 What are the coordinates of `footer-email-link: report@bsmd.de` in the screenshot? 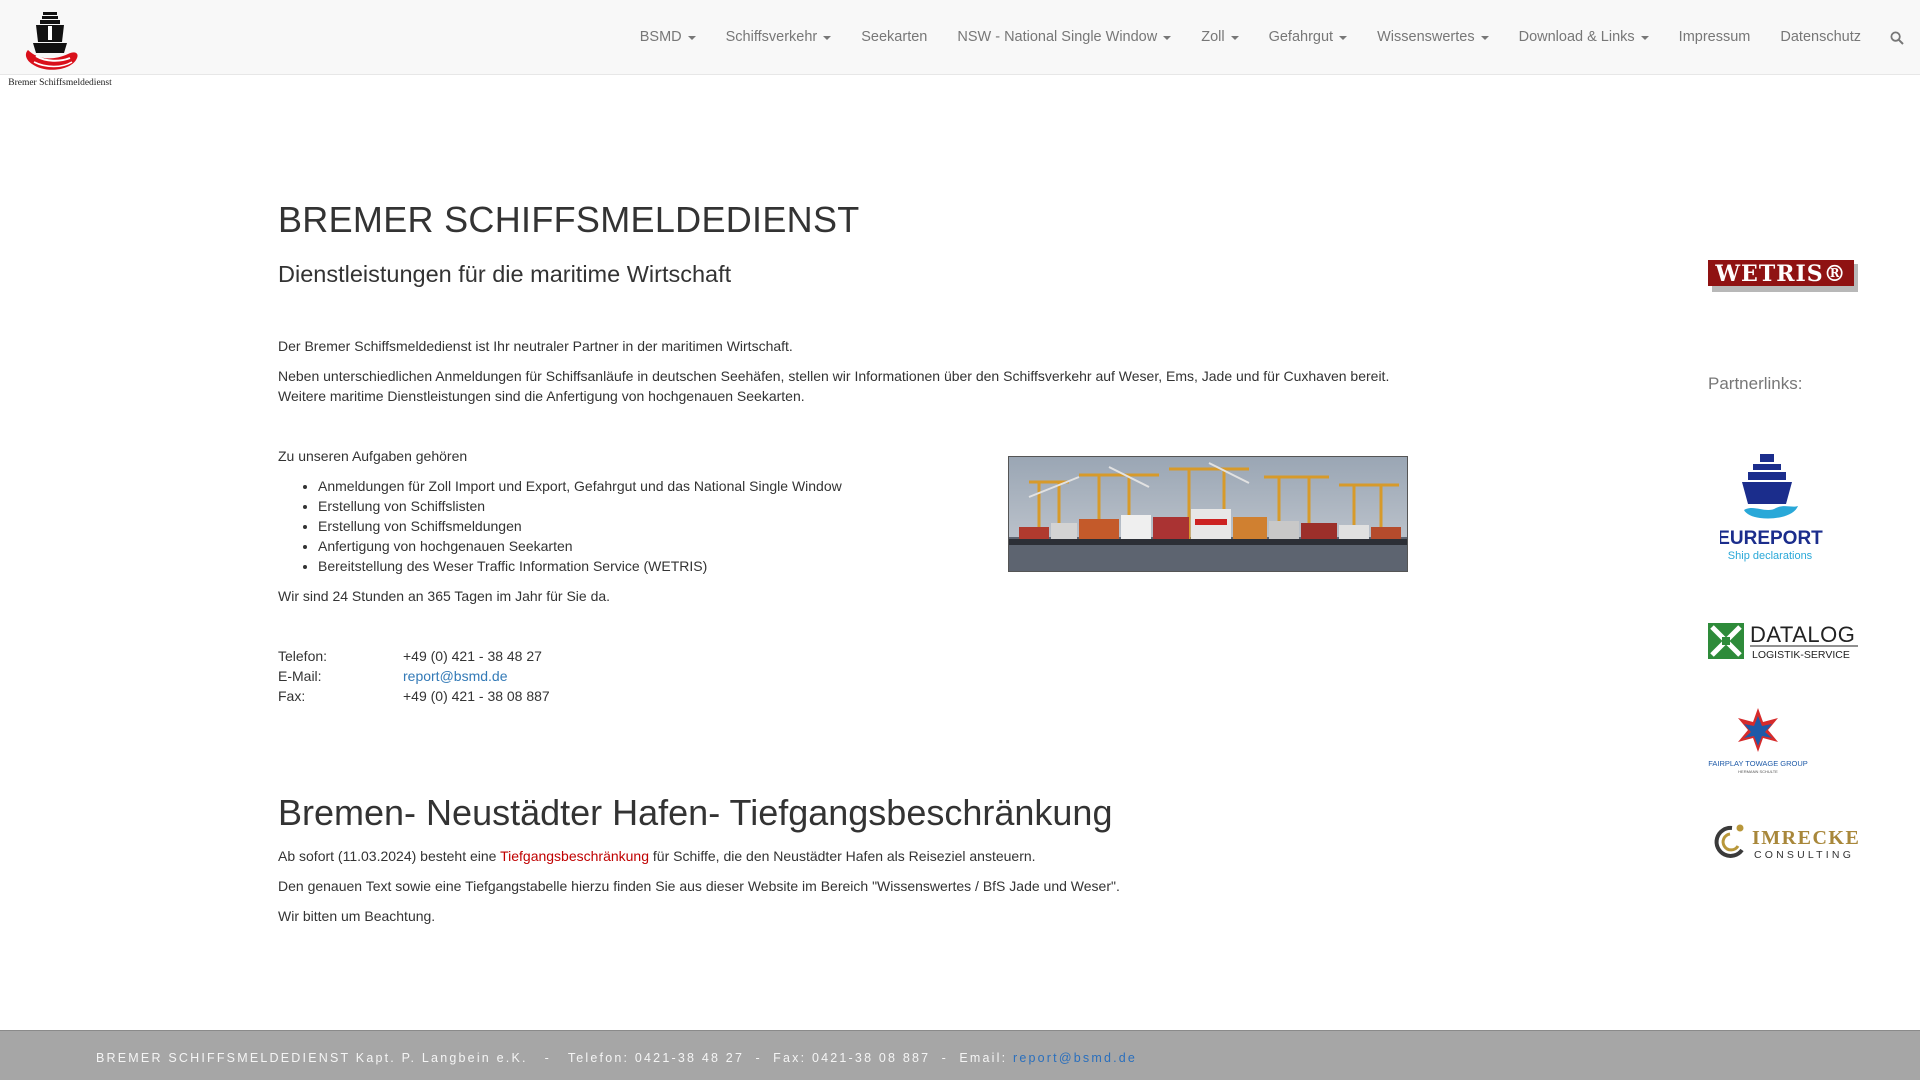 It's located at (1075, 1058).